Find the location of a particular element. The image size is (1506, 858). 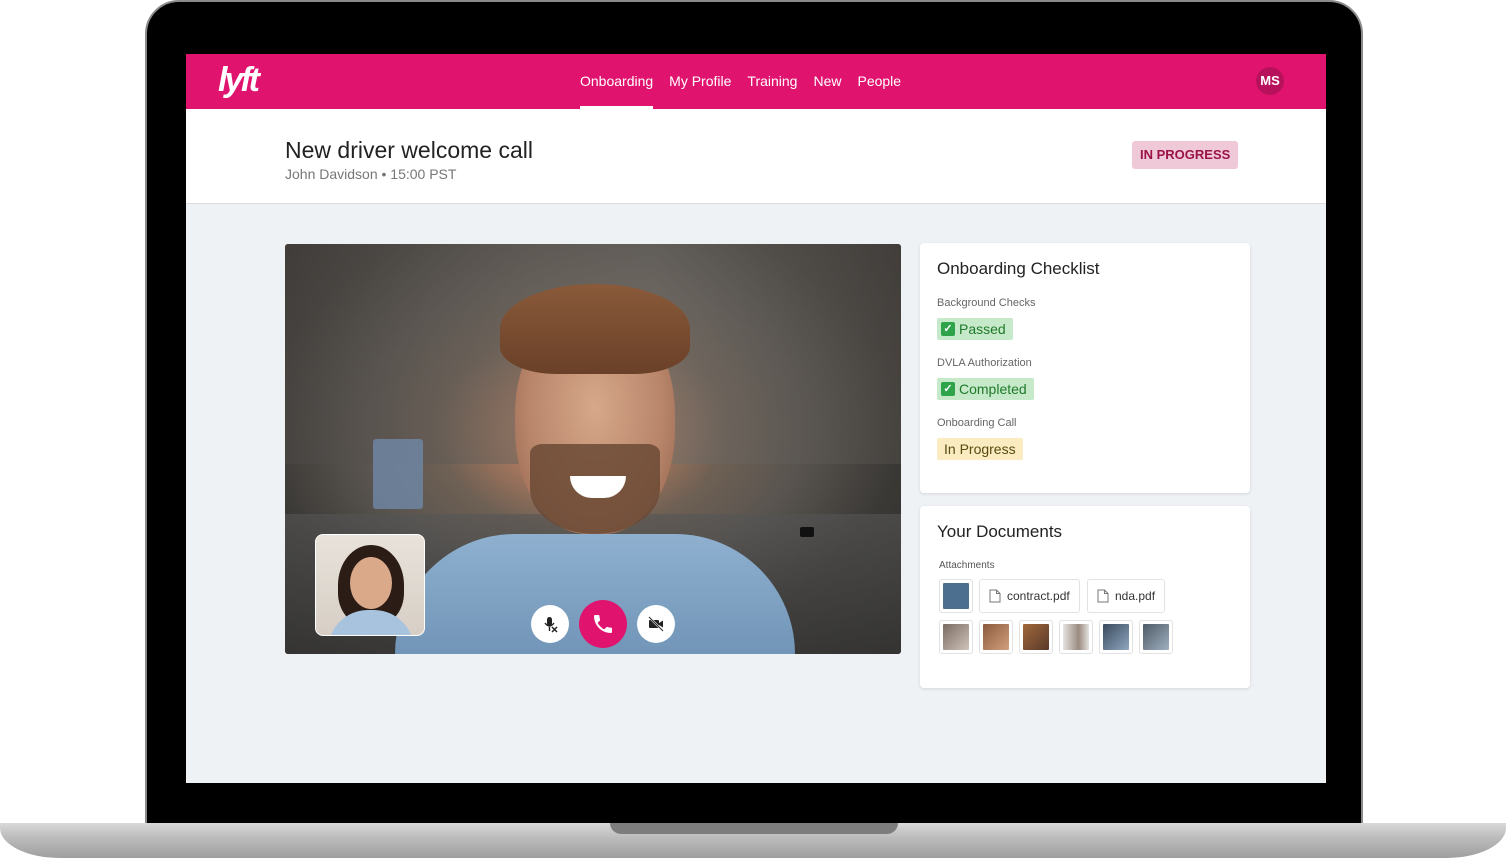

checklist-status-passed: ✓ Passed is located at coordinates (975, 329).